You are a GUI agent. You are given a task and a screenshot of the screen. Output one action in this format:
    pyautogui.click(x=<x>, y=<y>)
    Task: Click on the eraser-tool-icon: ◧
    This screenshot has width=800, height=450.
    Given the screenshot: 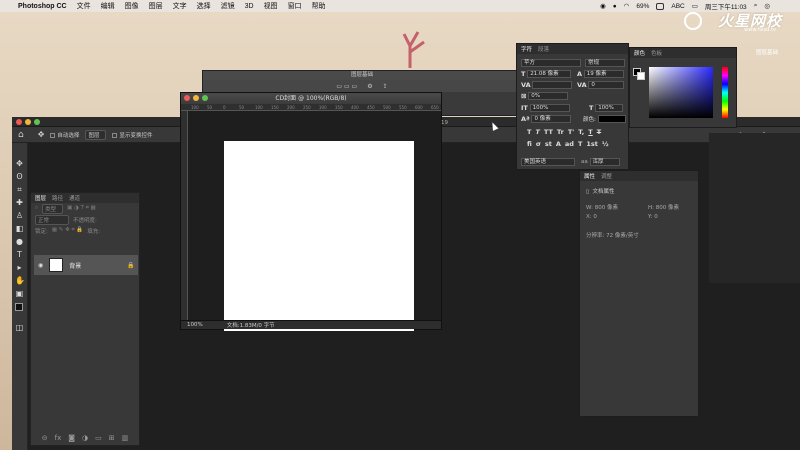 What is the action you would take?
    pyautogui.click(x=19, y=228)
    